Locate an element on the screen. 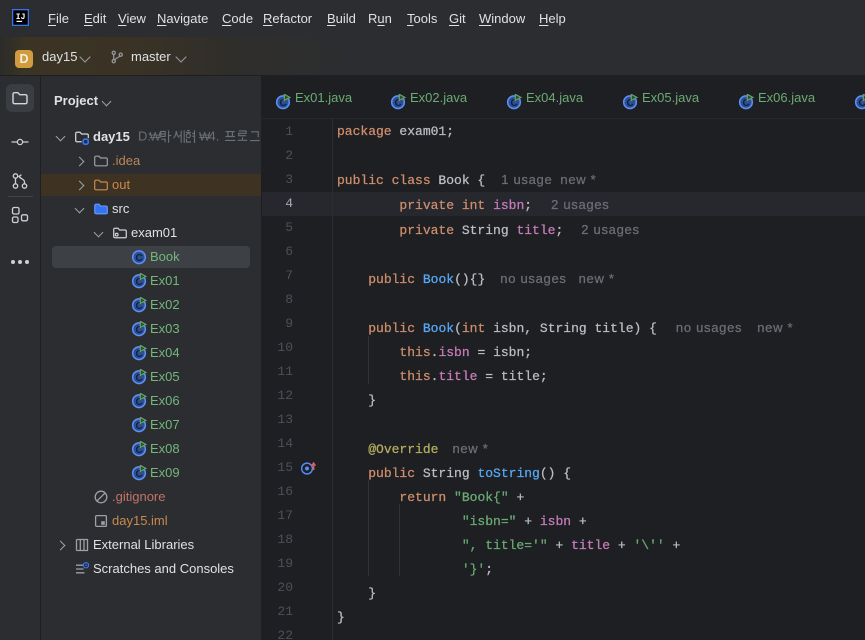 This screenshot has height=640, width=865. svg-text: IJ is located at coordinates (21, 17).